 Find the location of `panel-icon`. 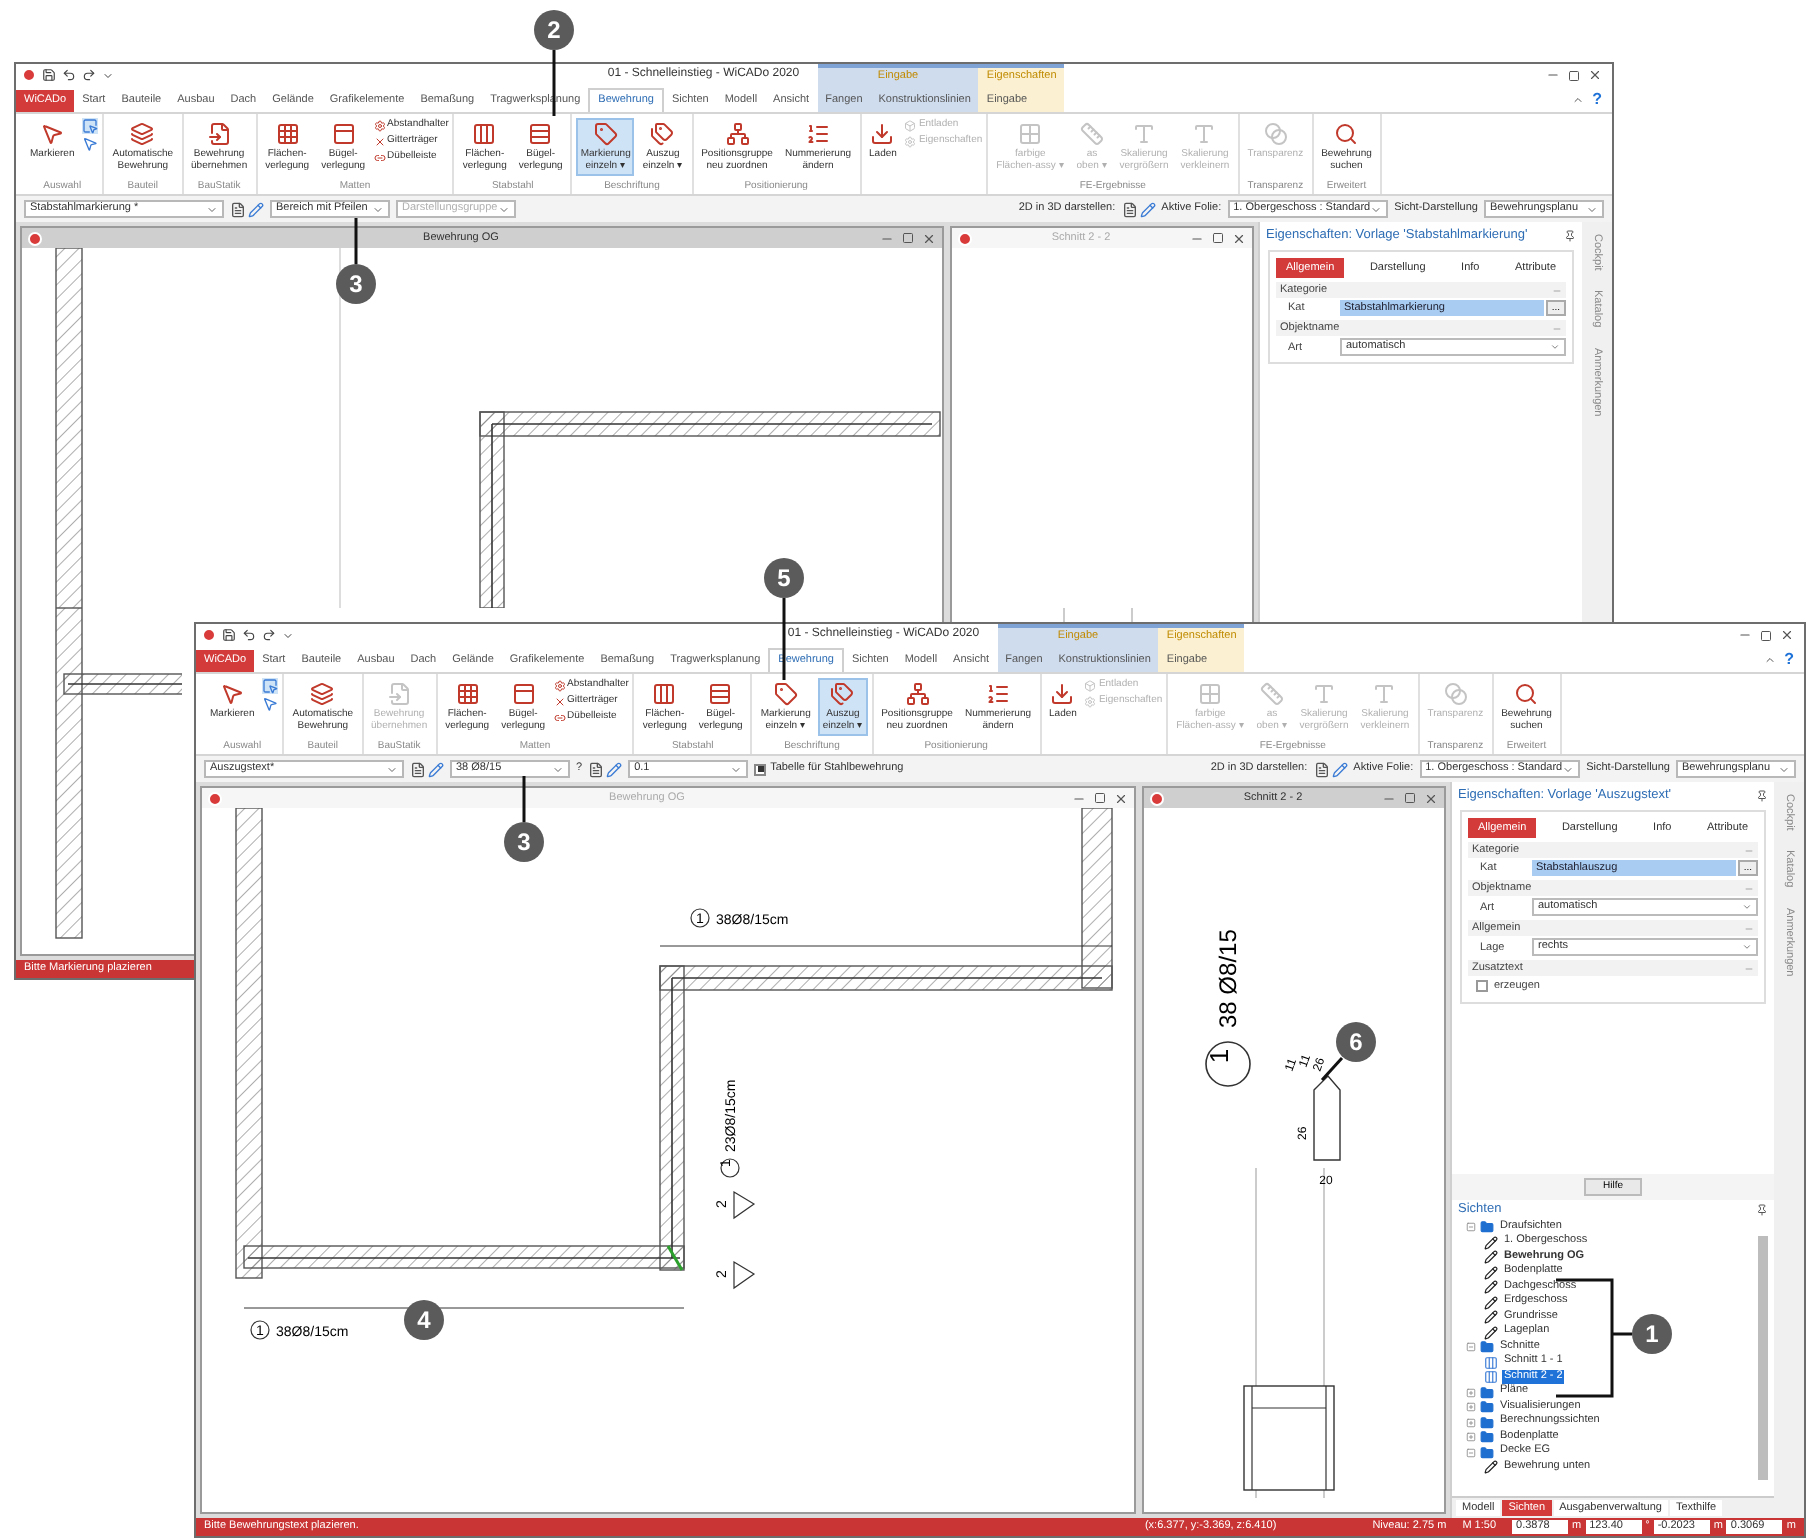

panel-icon is located at coordinates (523, 694).